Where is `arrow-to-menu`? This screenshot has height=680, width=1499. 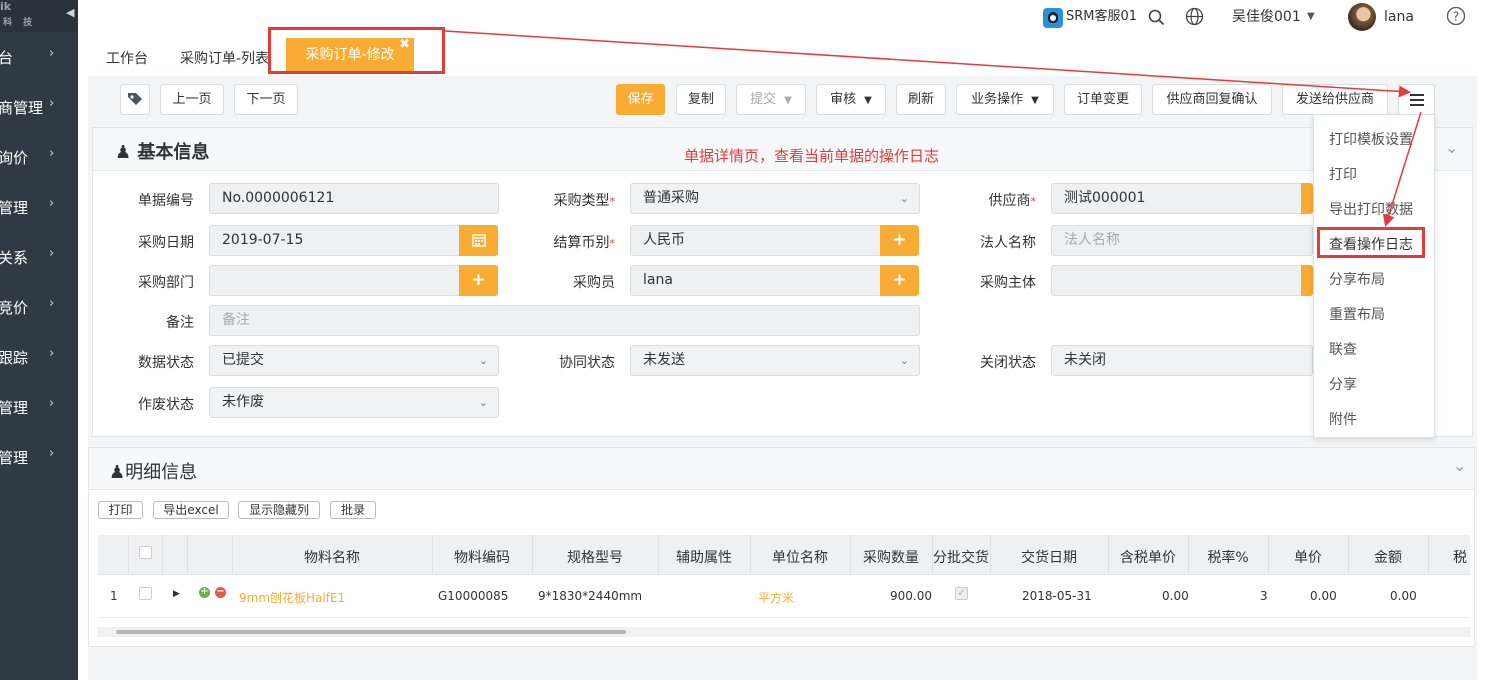 arrow-to-menu is located at coordinates (927, 64).